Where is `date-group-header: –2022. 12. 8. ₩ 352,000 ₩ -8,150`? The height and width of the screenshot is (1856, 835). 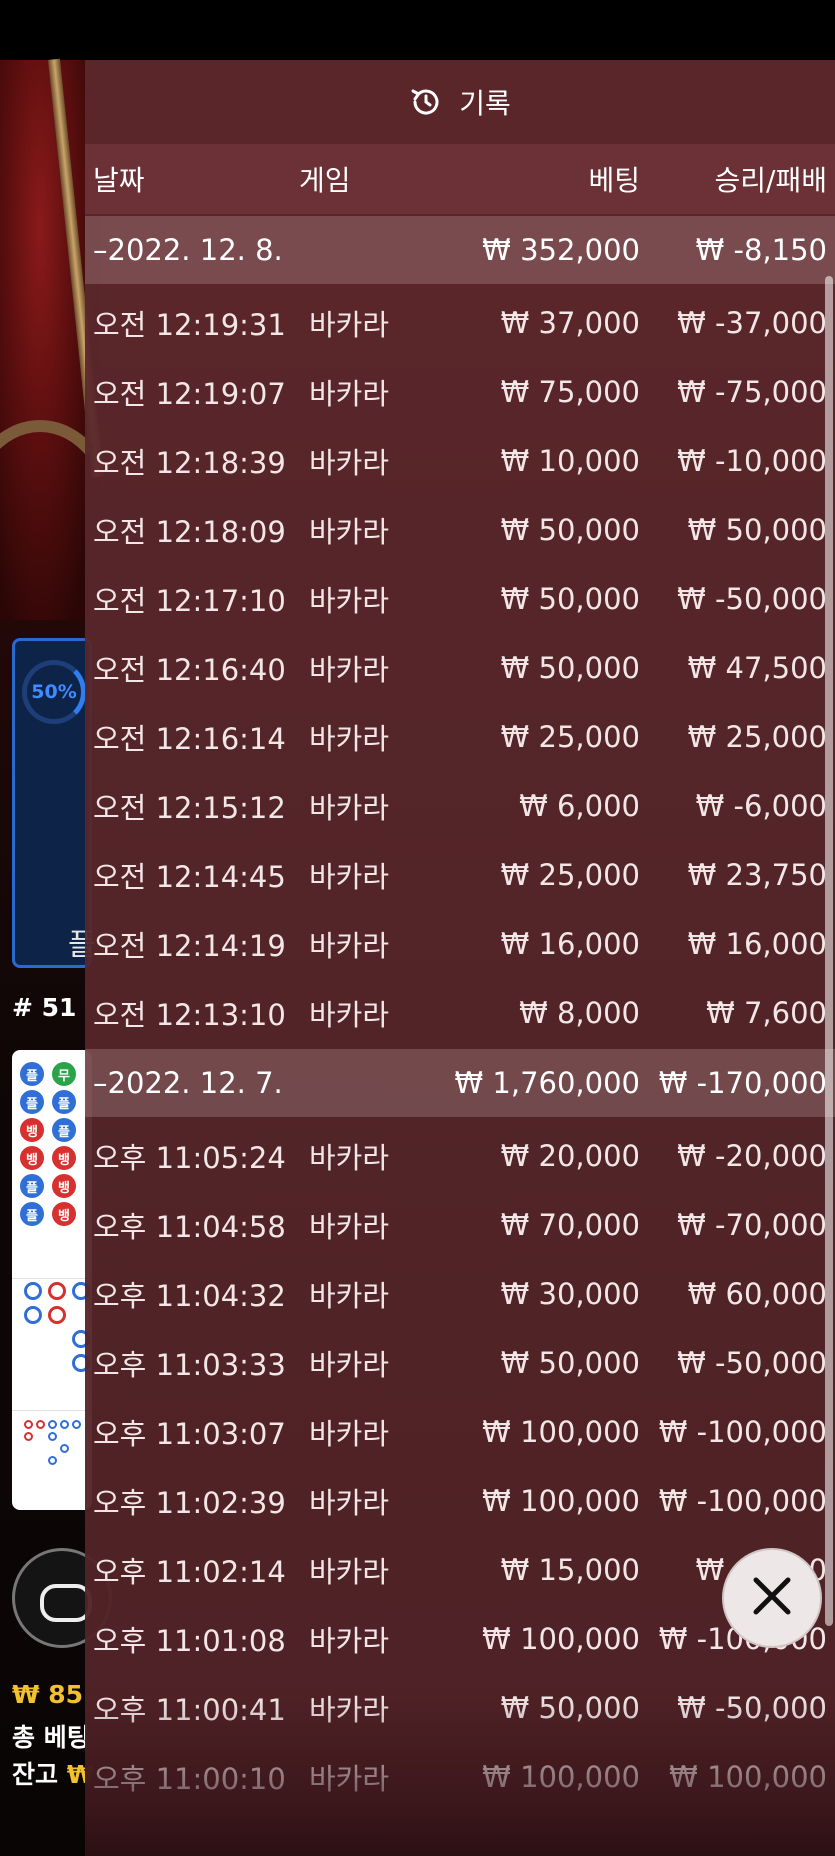
date-group-header: –2022. 12. 8. ₩ 352,000 ₩ -8,150 is located at coordinates (460, 250).